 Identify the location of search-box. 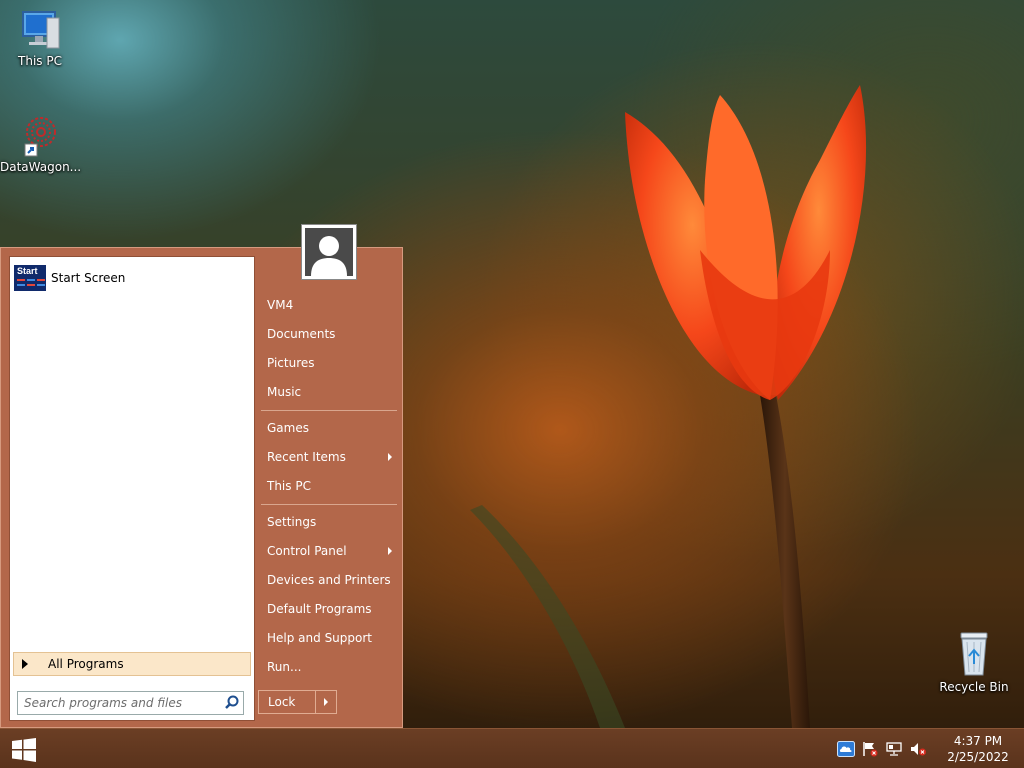
(130, 703).